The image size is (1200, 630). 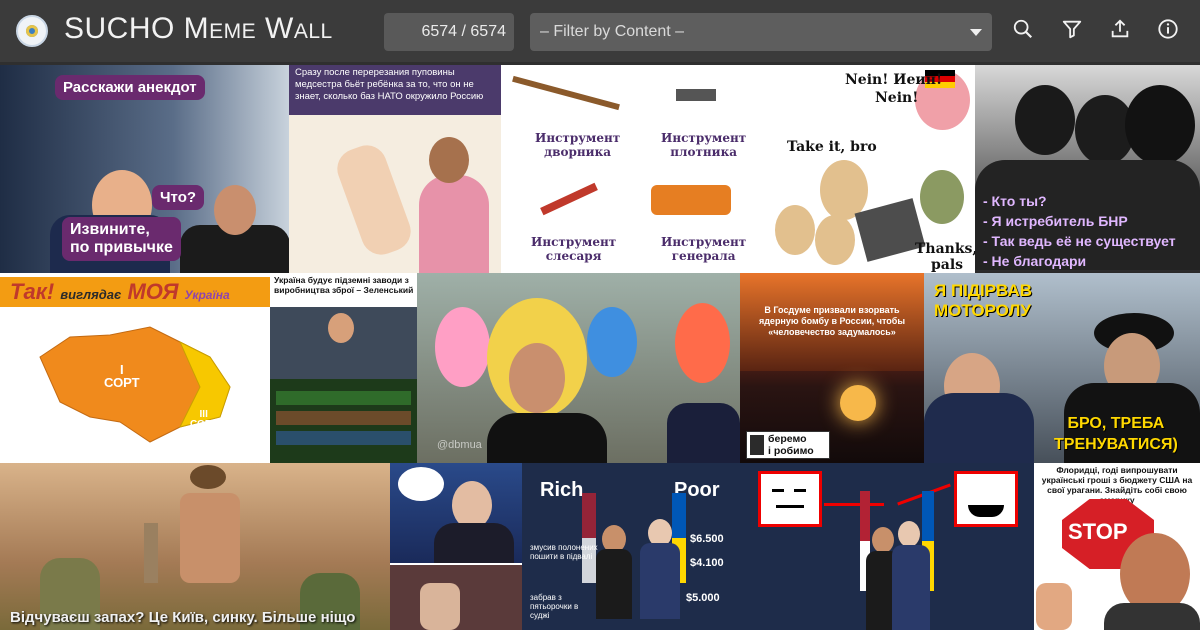 What do you see at coordinates (32, 291) in the screenshot?
I see `meme-caption-part: Так!` at bounding box center [32, 291].